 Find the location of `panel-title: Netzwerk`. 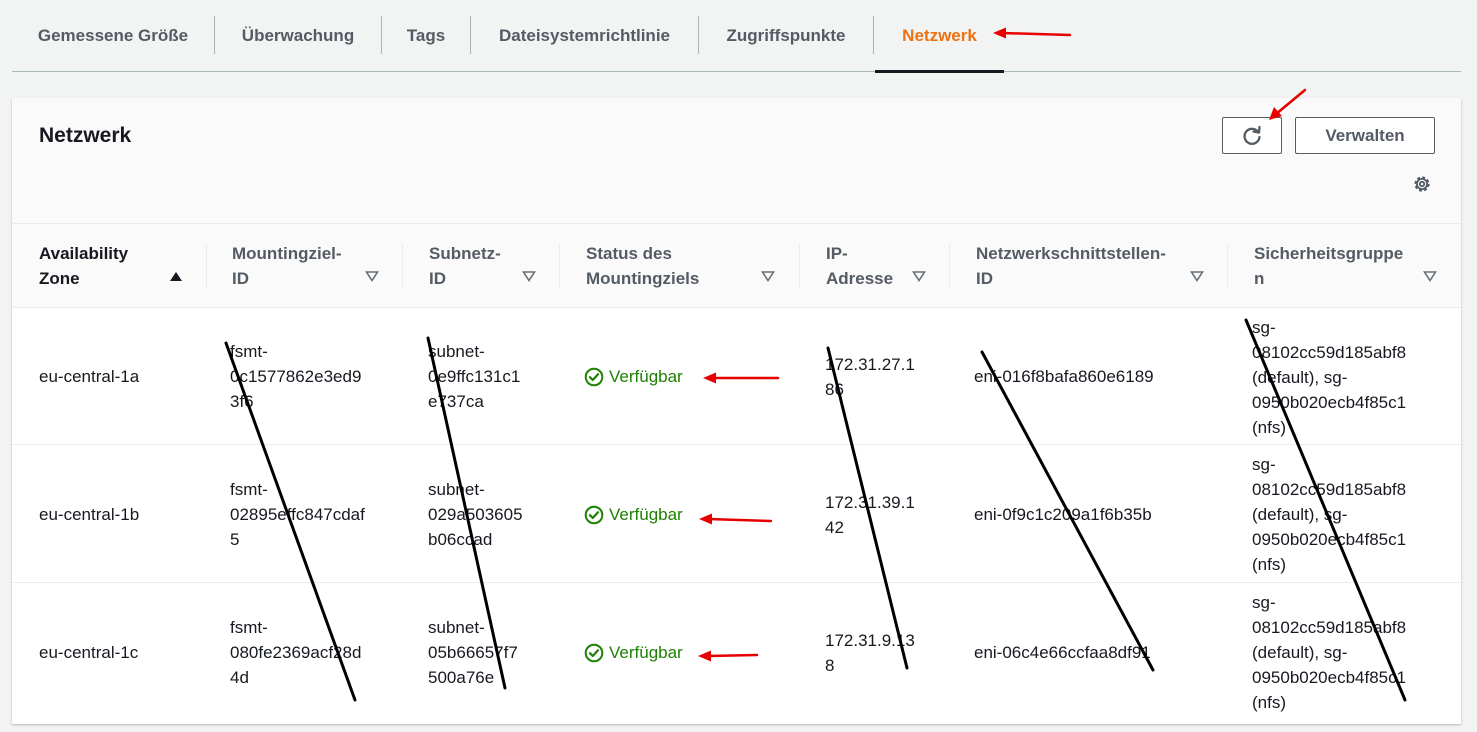

panel-title: Netzwerk is located at coordinates (85, 135).